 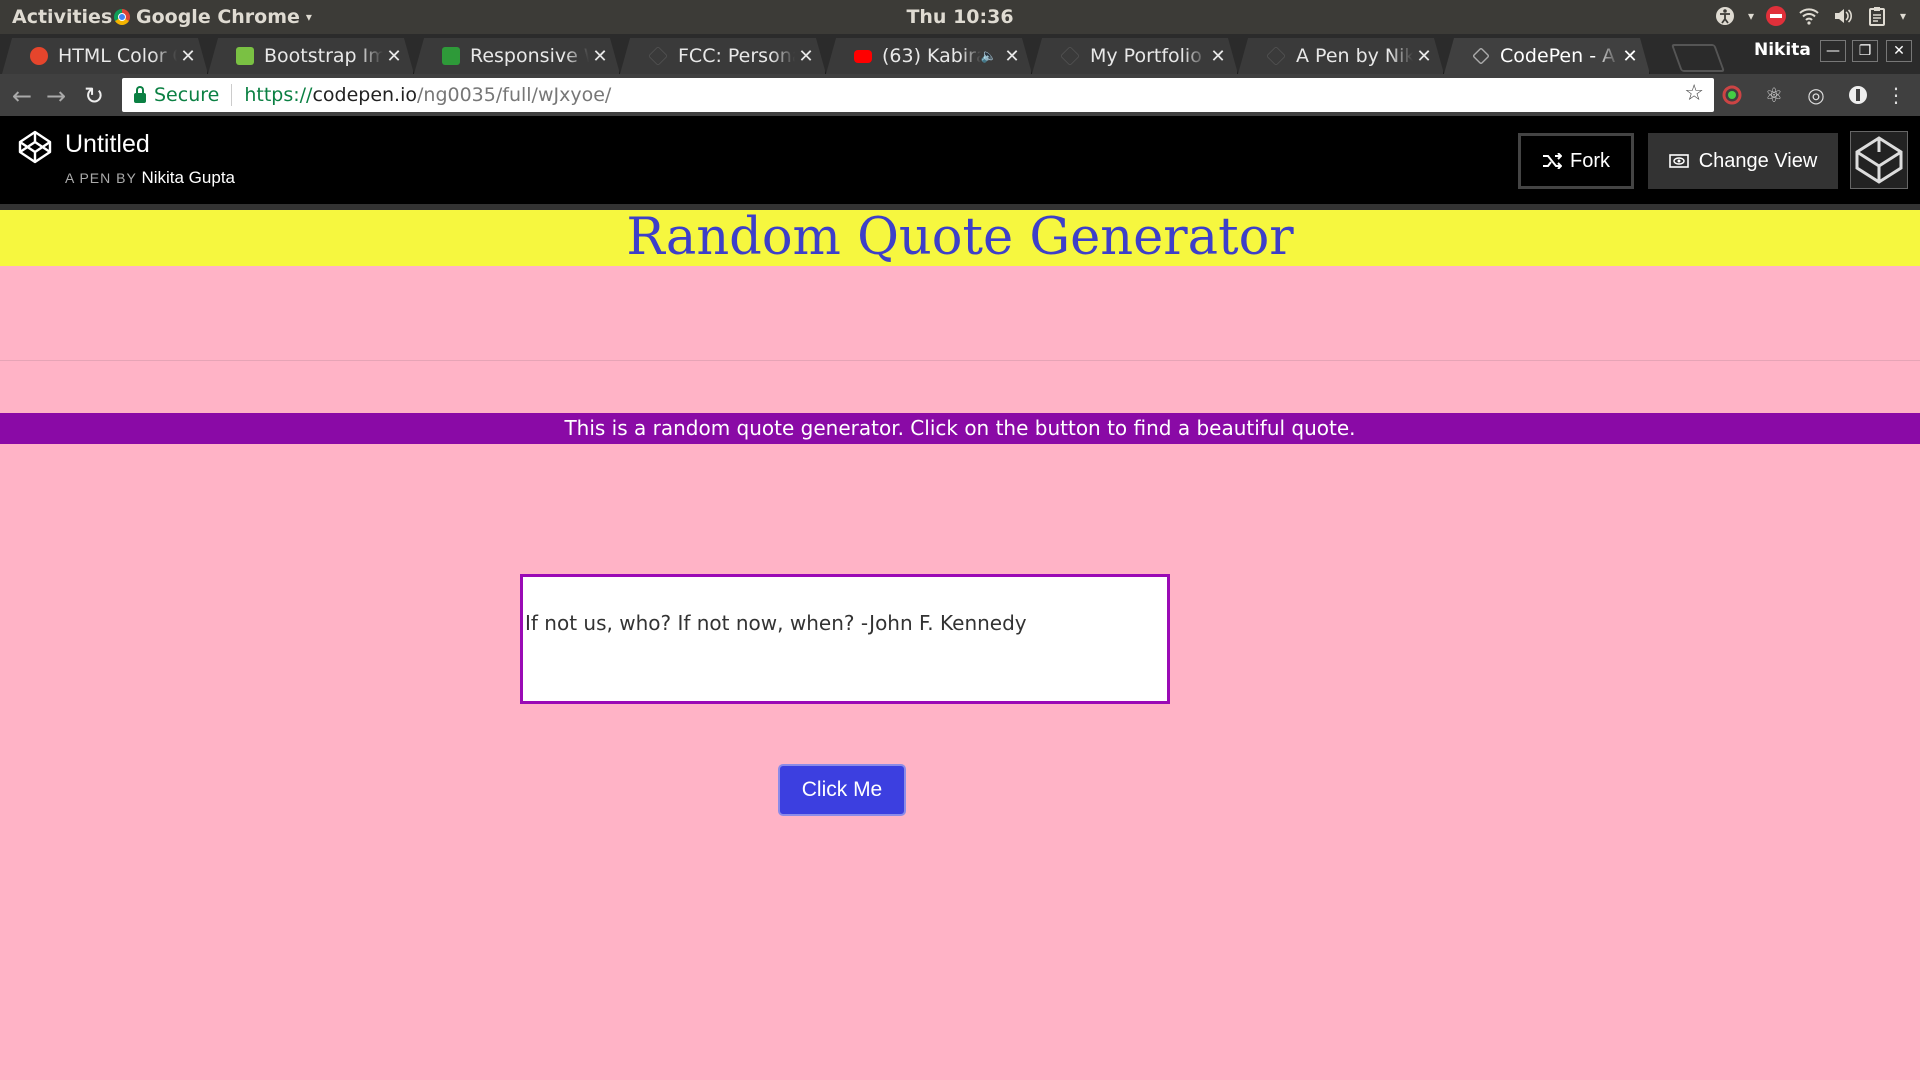 I want to click on tab-title: CodePen - A Pe, so click(x=1558, y=56).